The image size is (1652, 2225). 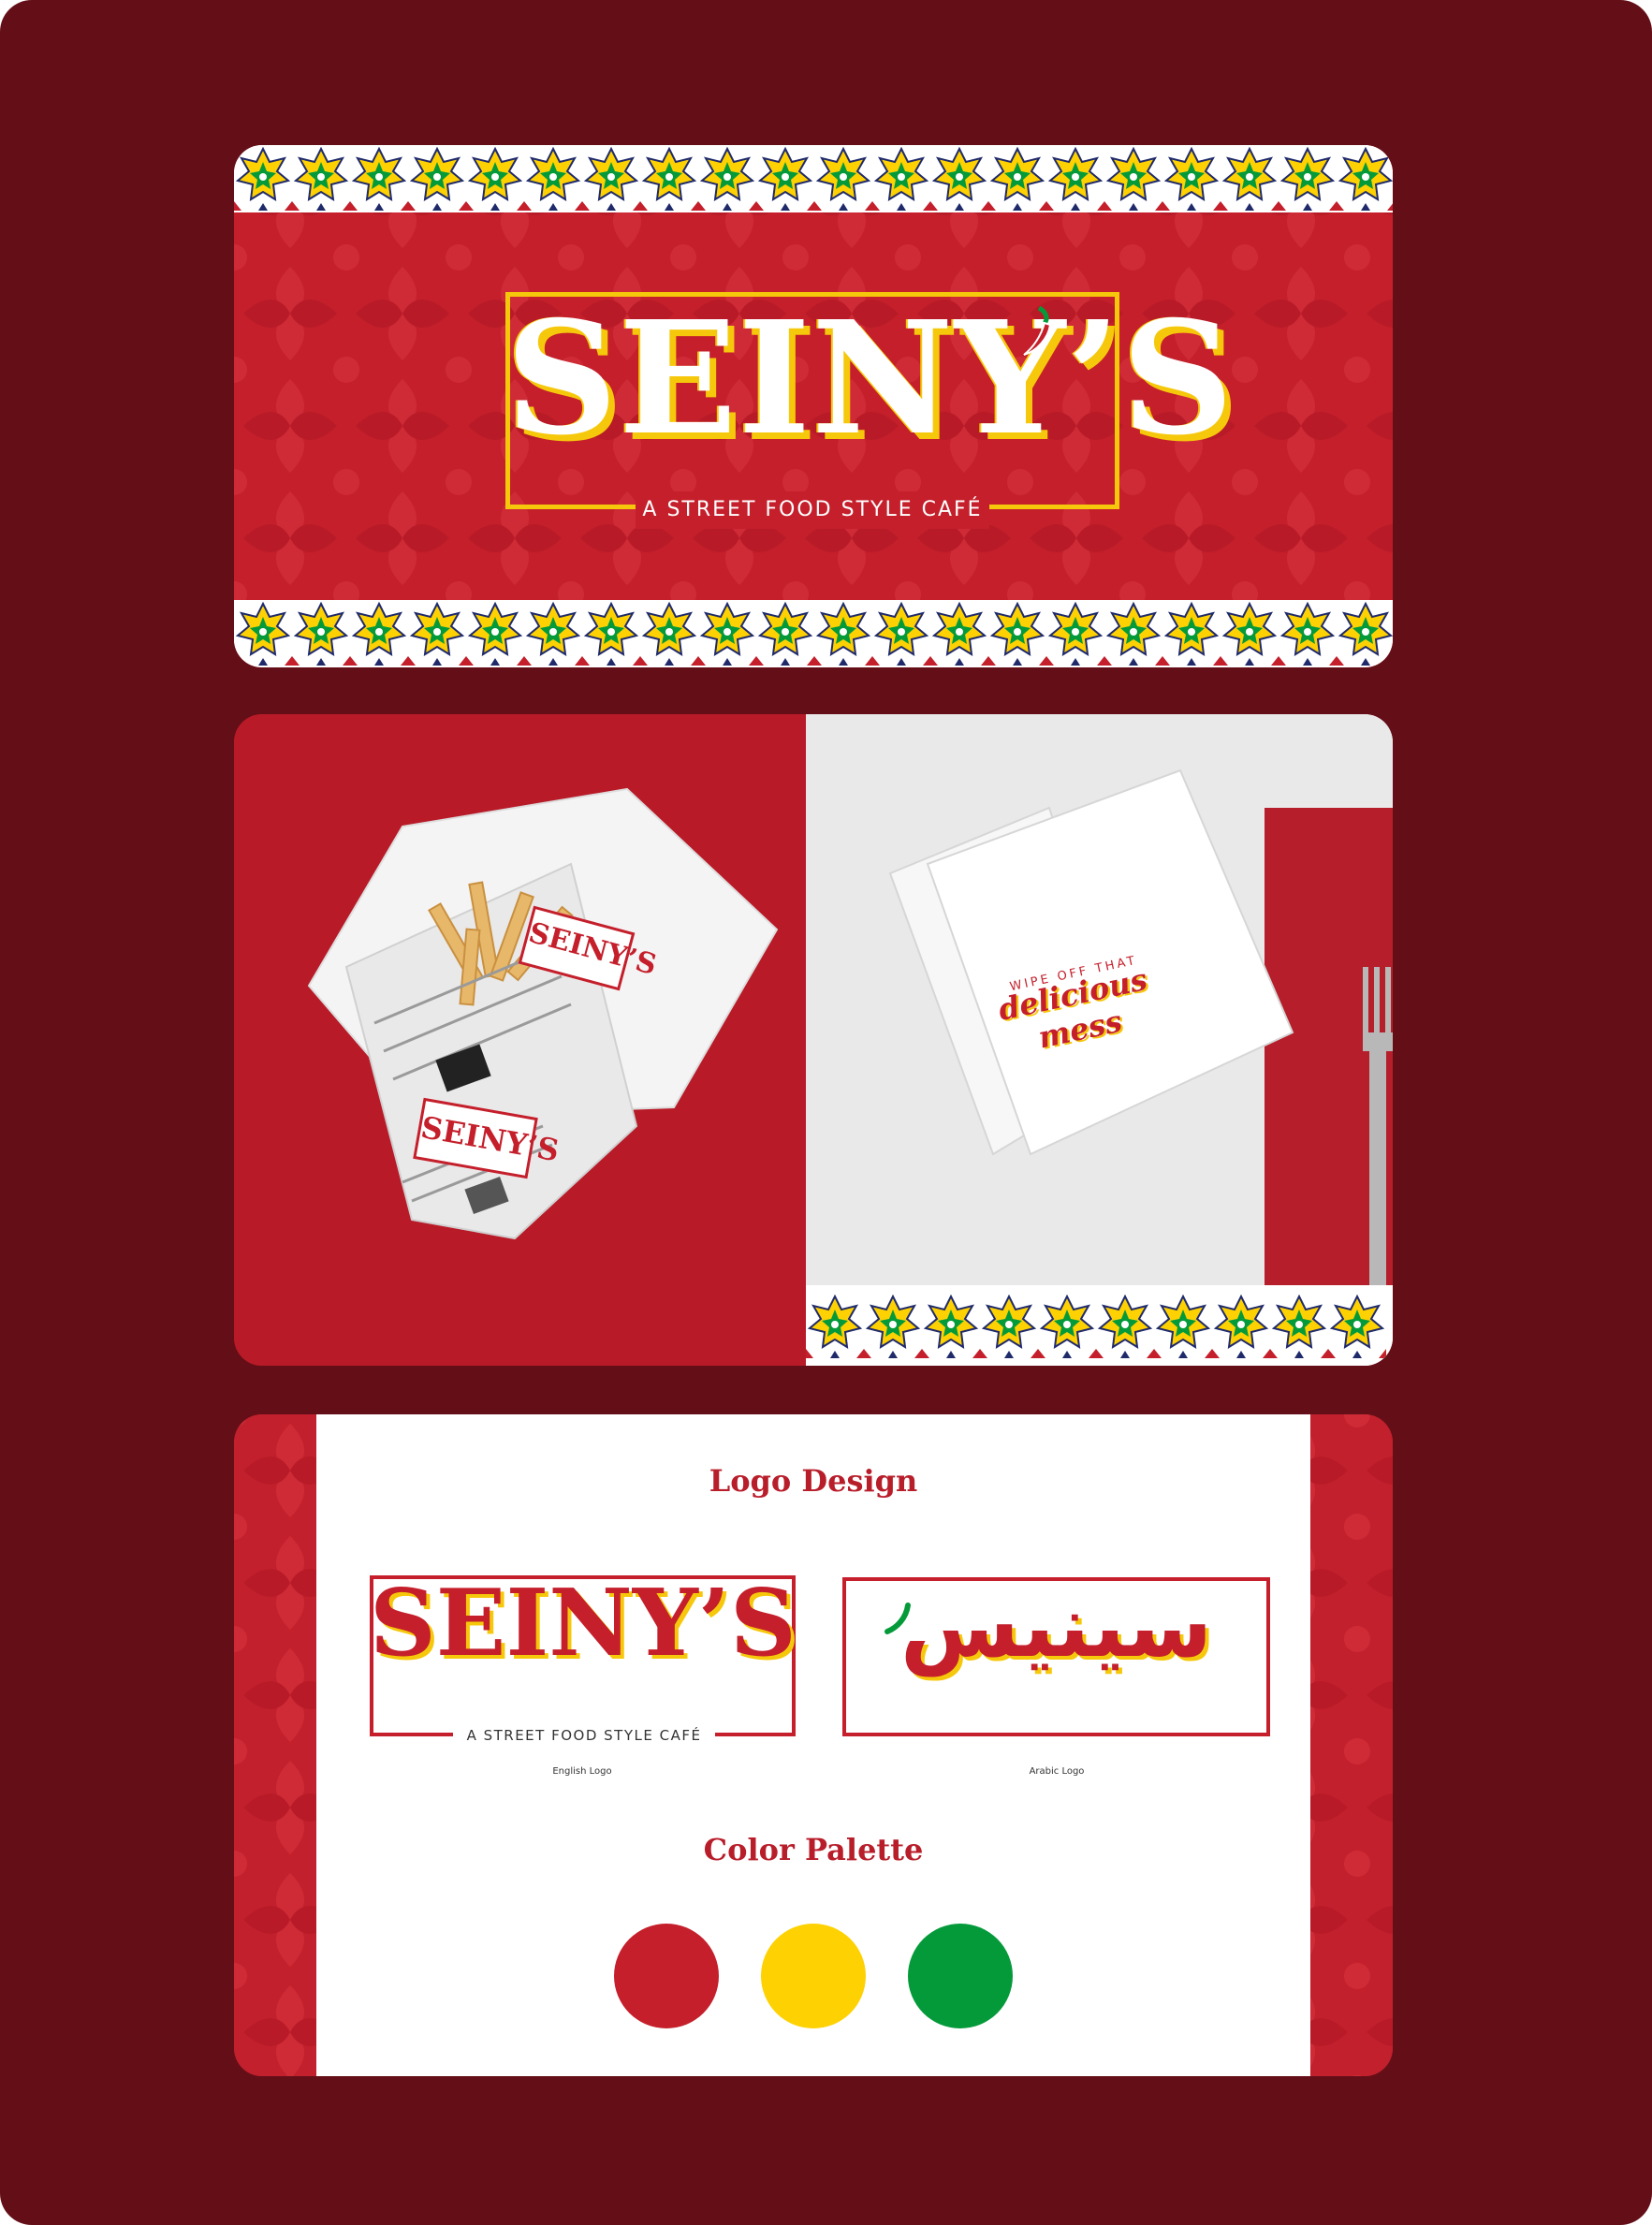 I want to click on fries-mockup-photo: SEINY’S SEINY’S, so click(x=520, y=1040).